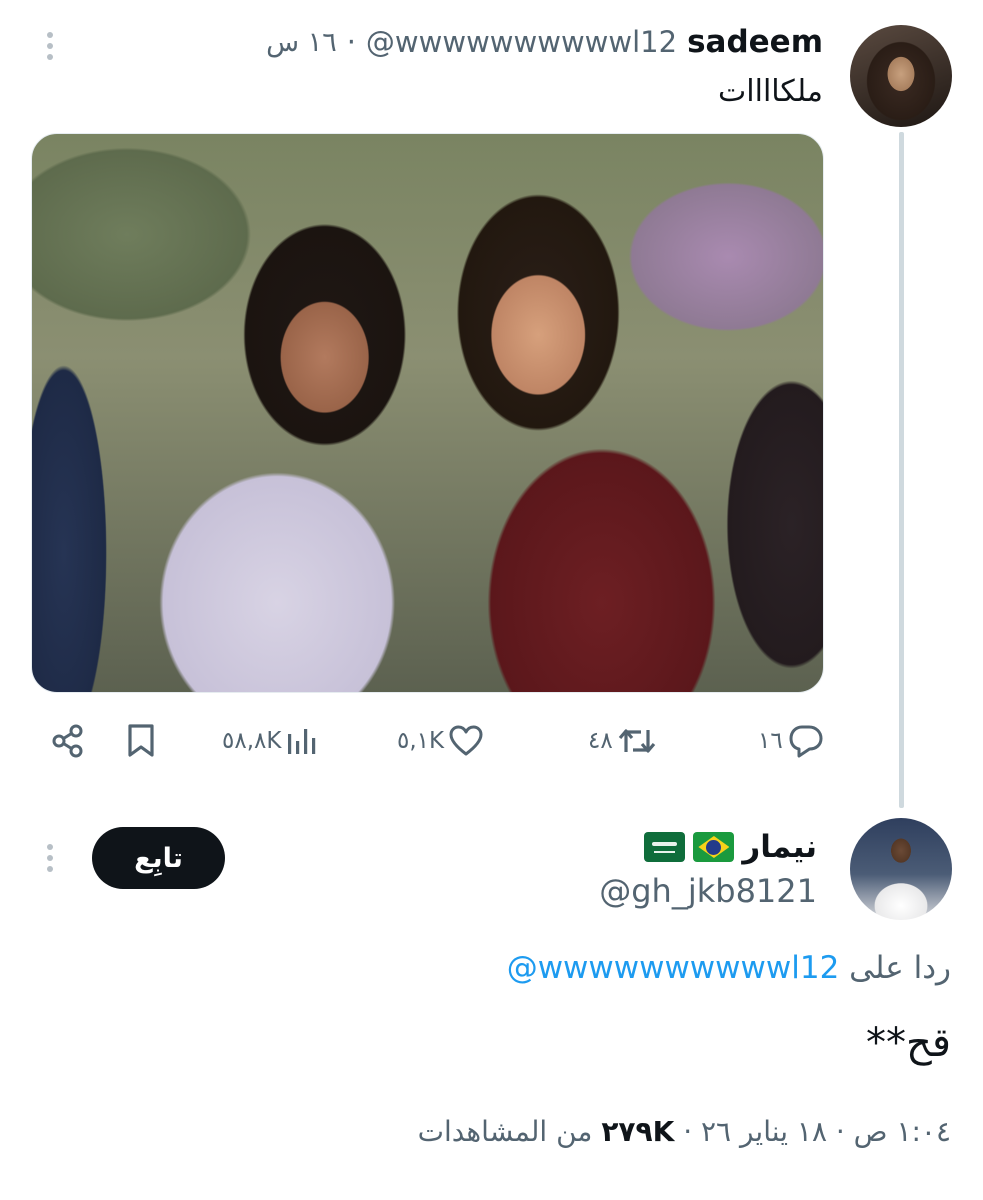 The width and height of the screenshot is (983, 1200). I want to click on views-icon, so click(302, 741).